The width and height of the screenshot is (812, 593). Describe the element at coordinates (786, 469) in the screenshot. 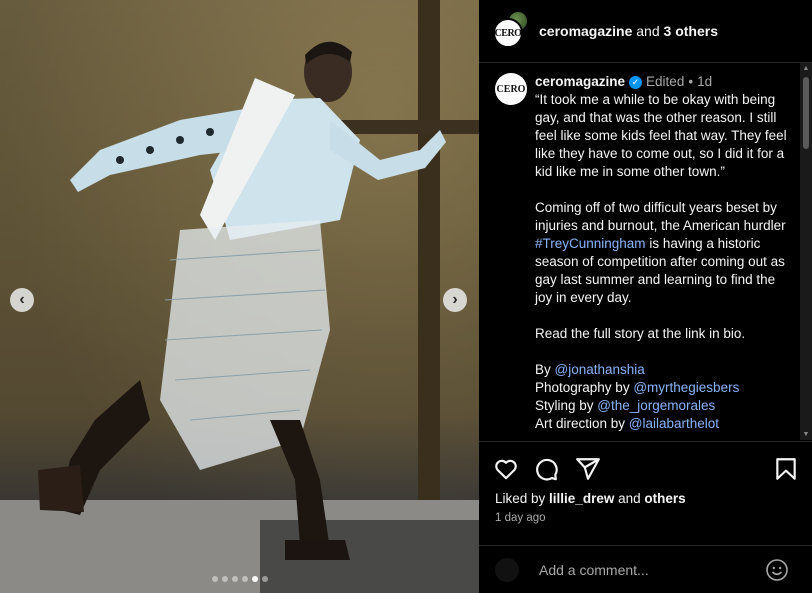

I see `bookmark-icon` at that location.